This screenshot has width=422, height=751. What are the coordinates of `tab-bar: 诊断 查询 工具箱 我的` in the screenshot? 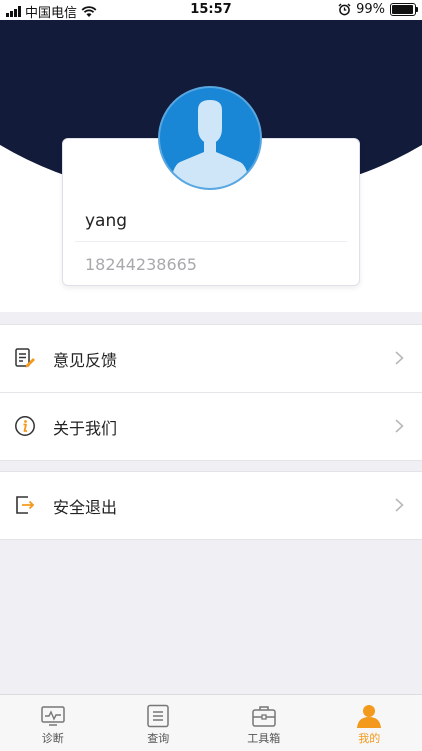 It's located at (211, 722).